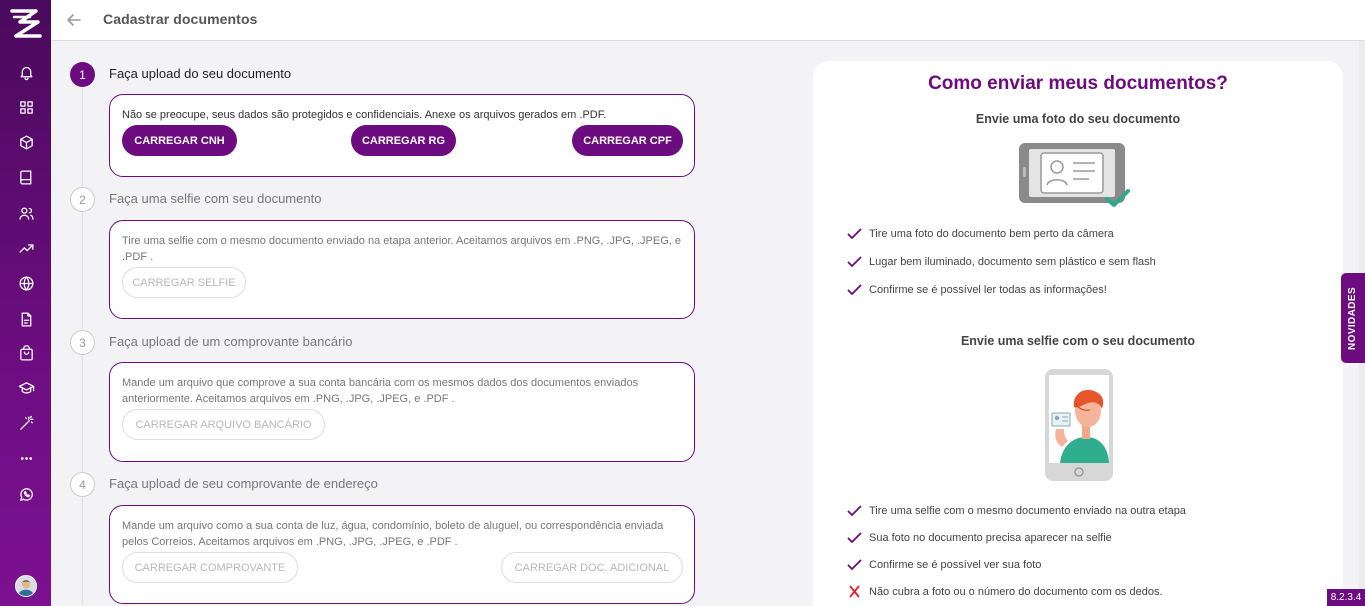  I want to click on news-tab: NOVIDADES, so click(1353, 318).